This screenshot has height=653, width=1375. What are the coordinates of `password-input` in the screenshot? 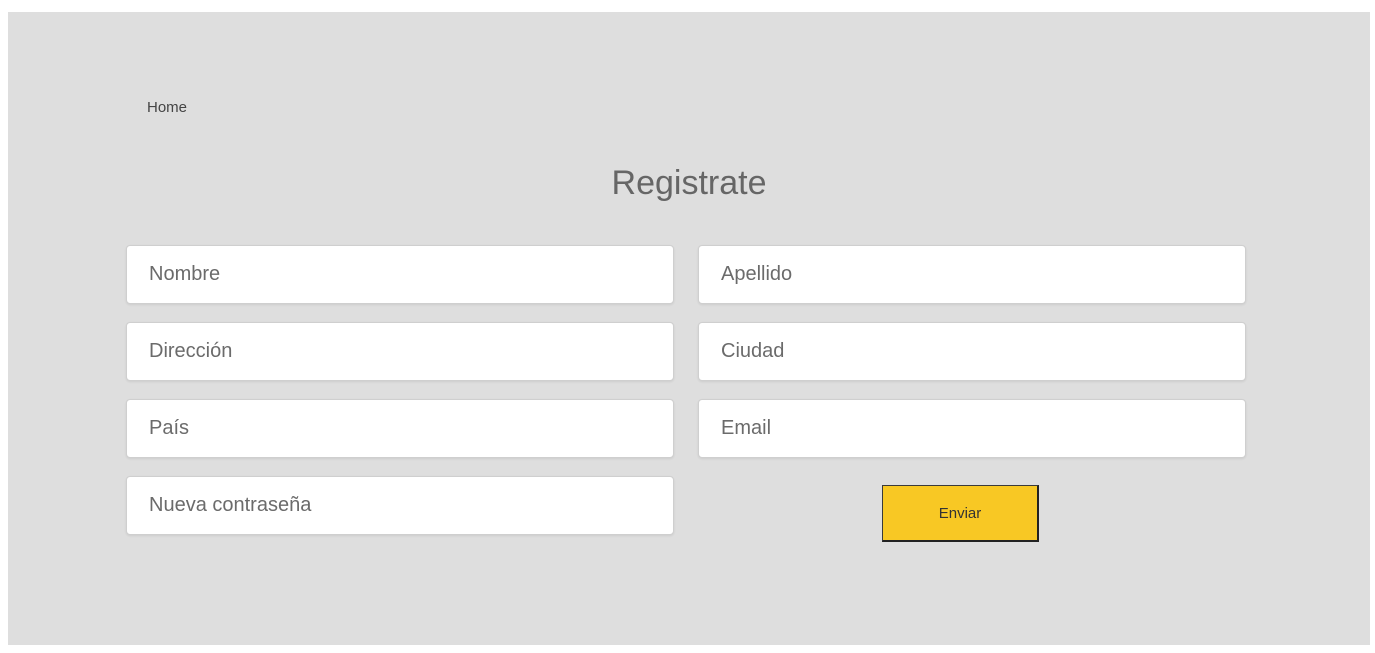 It's located at (400, 505).